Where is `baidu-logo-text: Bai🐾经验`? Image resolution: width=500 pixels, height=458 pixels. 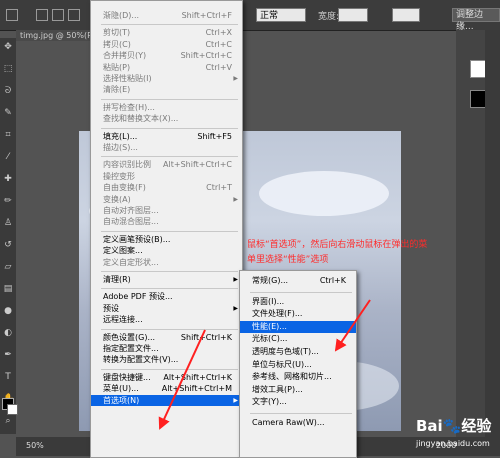
baidu-logo-text: Bai🐾经验 is located at coordinates (454, 426).